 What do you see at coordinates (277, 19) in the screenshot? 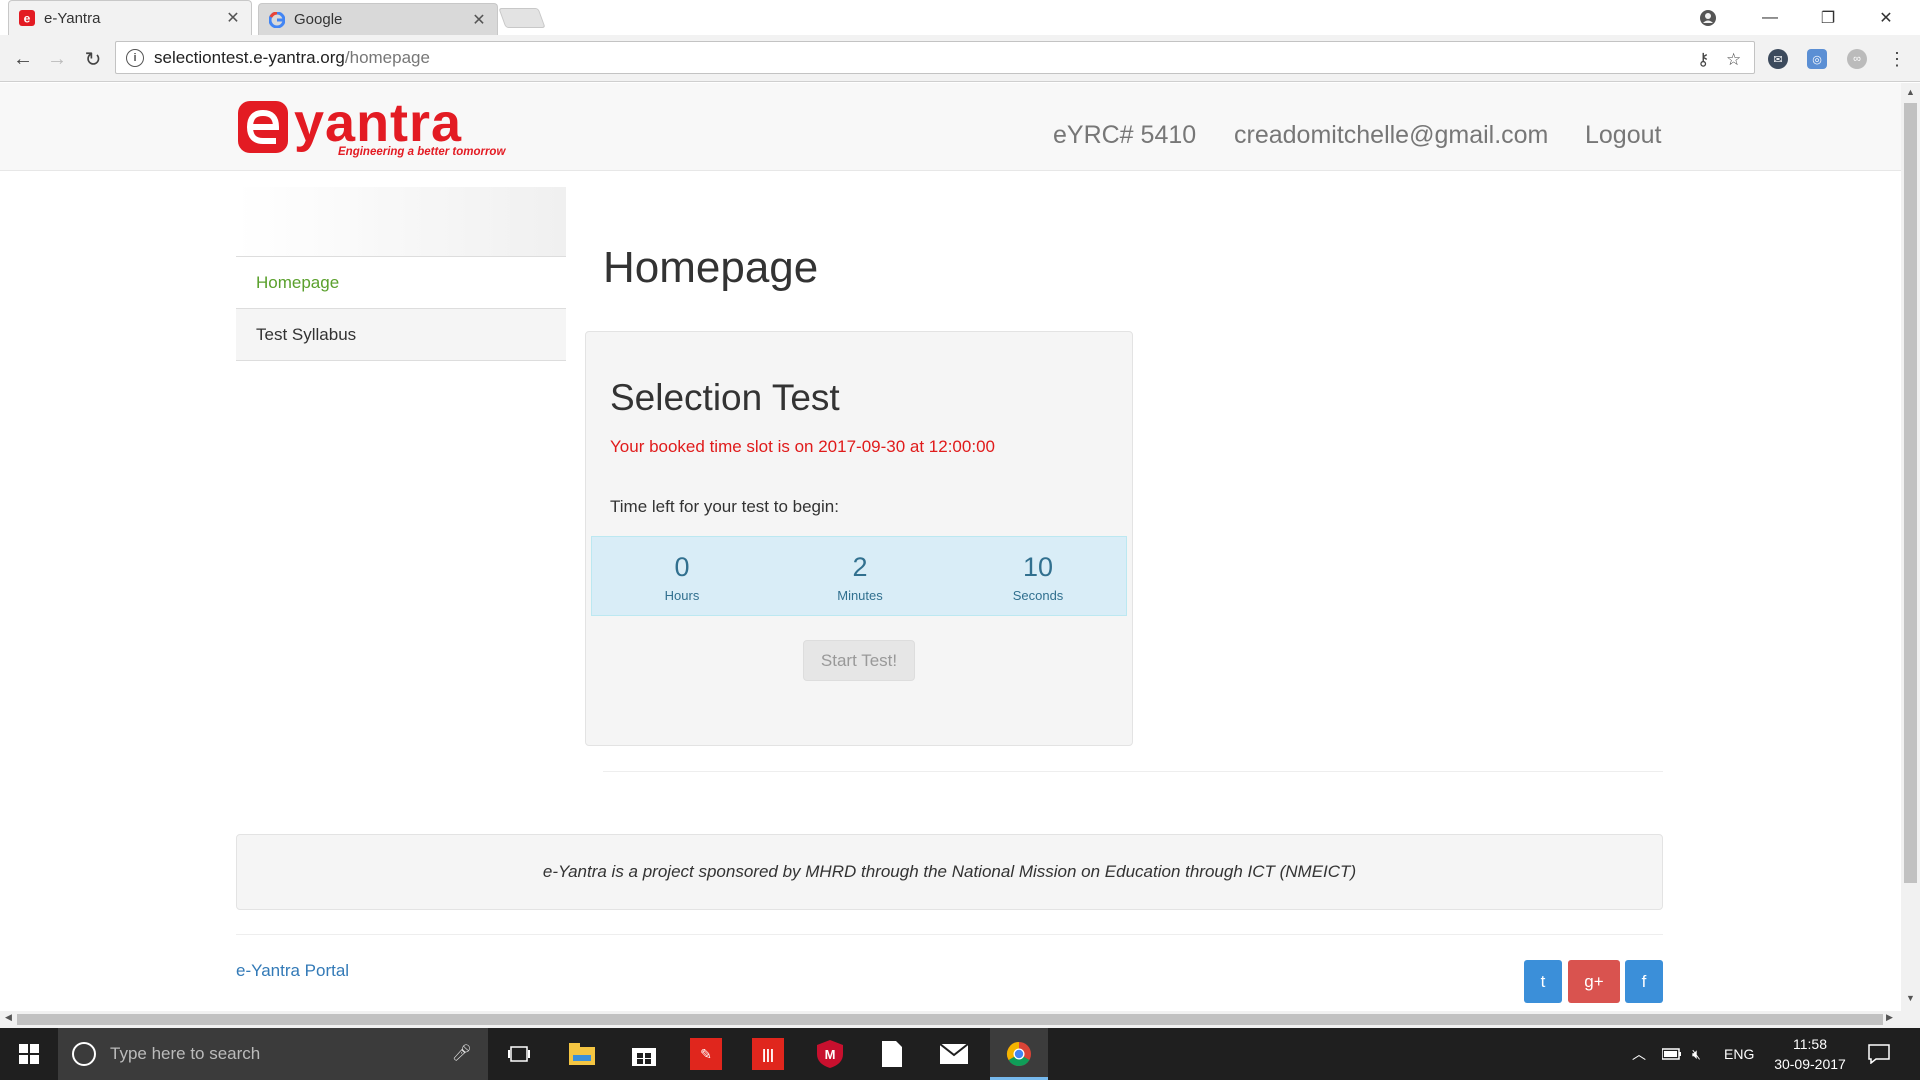
I see `google-favicon-icon` at bounding box center [277, 19].